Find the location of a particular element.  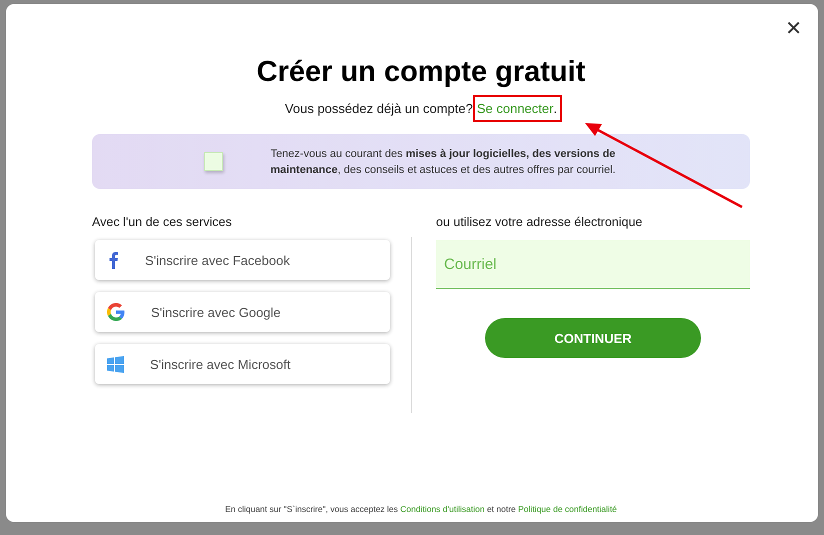

windows-logo-icon is located at coordinates (115, 364).